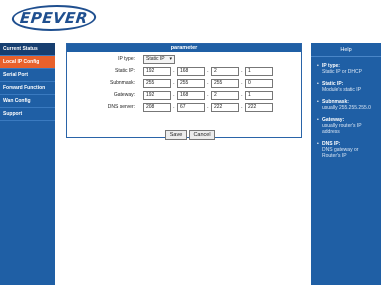  I want to click on subnet-mask-octet-1: 255, so click(157, 83).